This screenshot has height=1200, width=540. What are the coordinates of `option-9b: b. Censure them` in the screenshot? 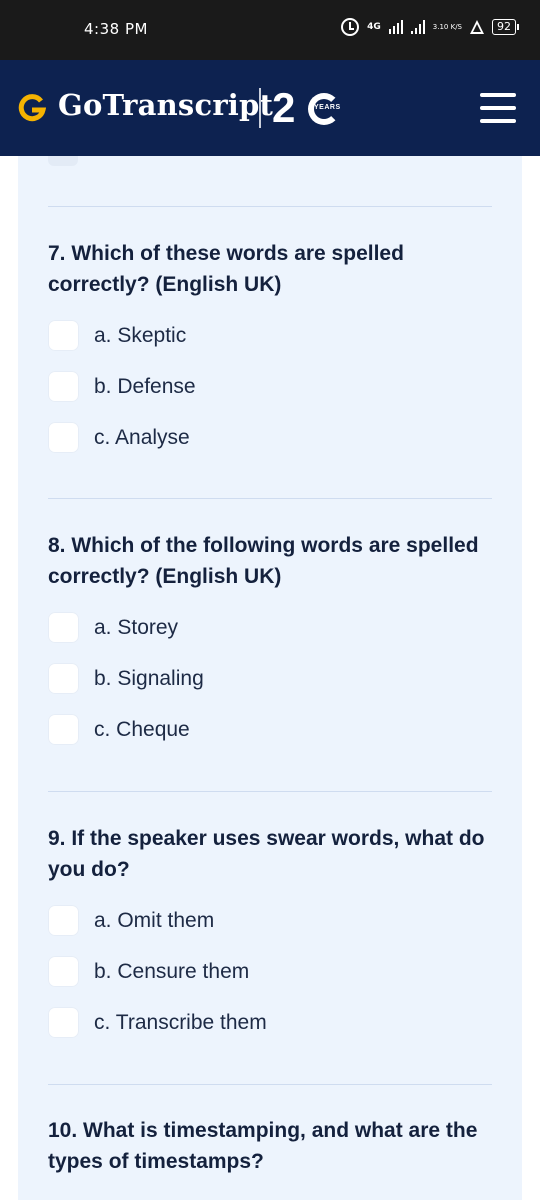 It's located at (274, 971).